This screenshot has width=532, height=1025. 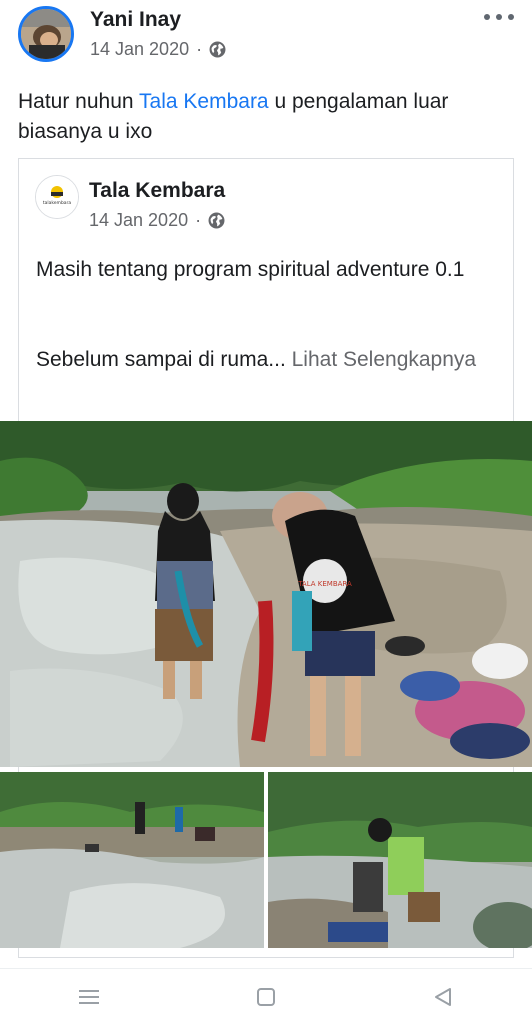 What do you see at coordinates (384, 359) in the screenshot?
I see `see-more-link: Lihat Selengkapnya` at bounding box center [384, 359].